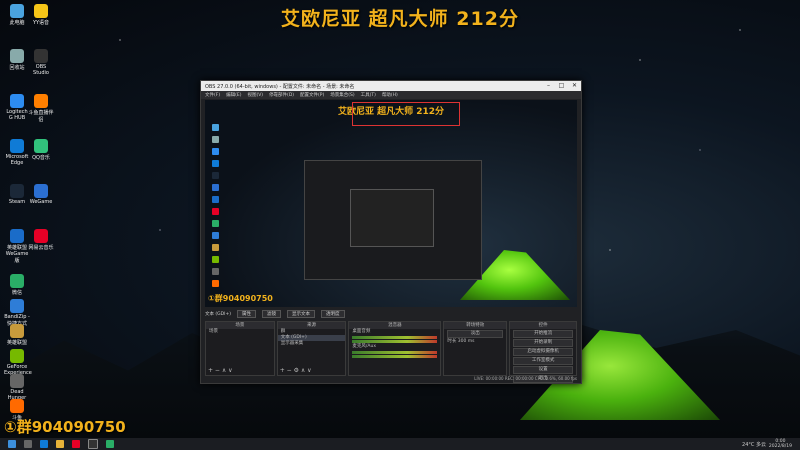 The image size is (800, 450). What do you see at coordinates (361, 331) in the screenshot?
I see `mixer-track-label: 桌面音频` at bounding box center [361, 331].